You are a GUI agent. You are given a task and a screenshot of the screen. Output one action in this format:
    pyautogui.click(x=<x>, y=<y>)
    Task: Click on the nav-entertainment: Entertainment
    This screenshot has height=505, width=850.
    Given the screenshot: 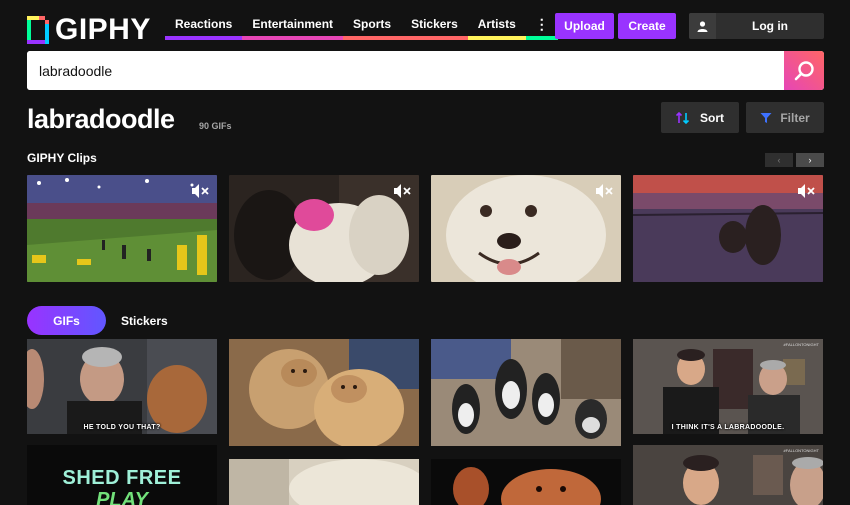 What is the action you would take?
    pyautogui.click(x=293, y=26)
    